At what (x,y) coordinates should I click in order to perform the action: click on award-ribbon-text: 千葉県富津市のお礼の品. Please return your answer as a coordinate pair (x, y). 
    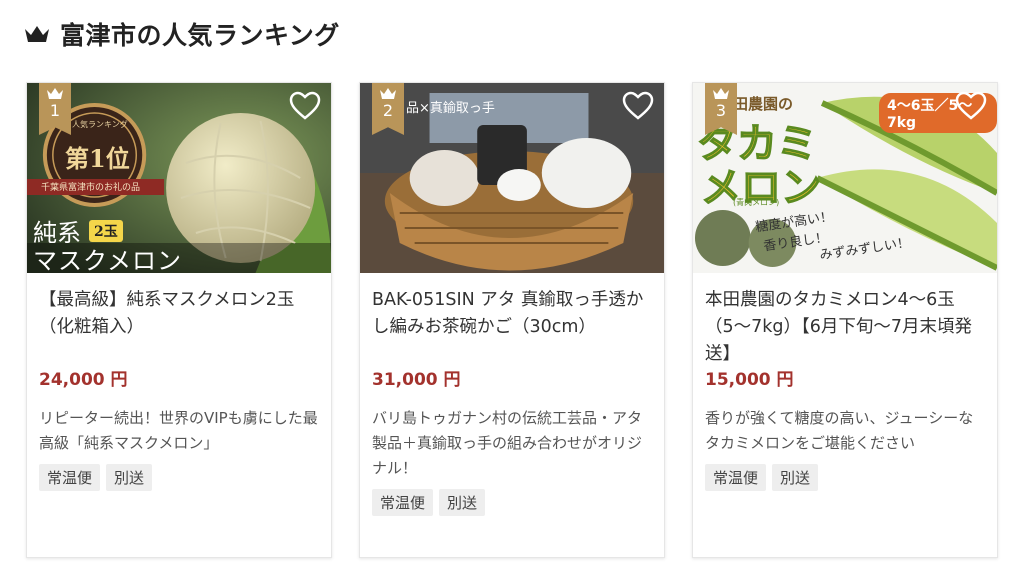
    Looking at the image, I should click on (91, 188).